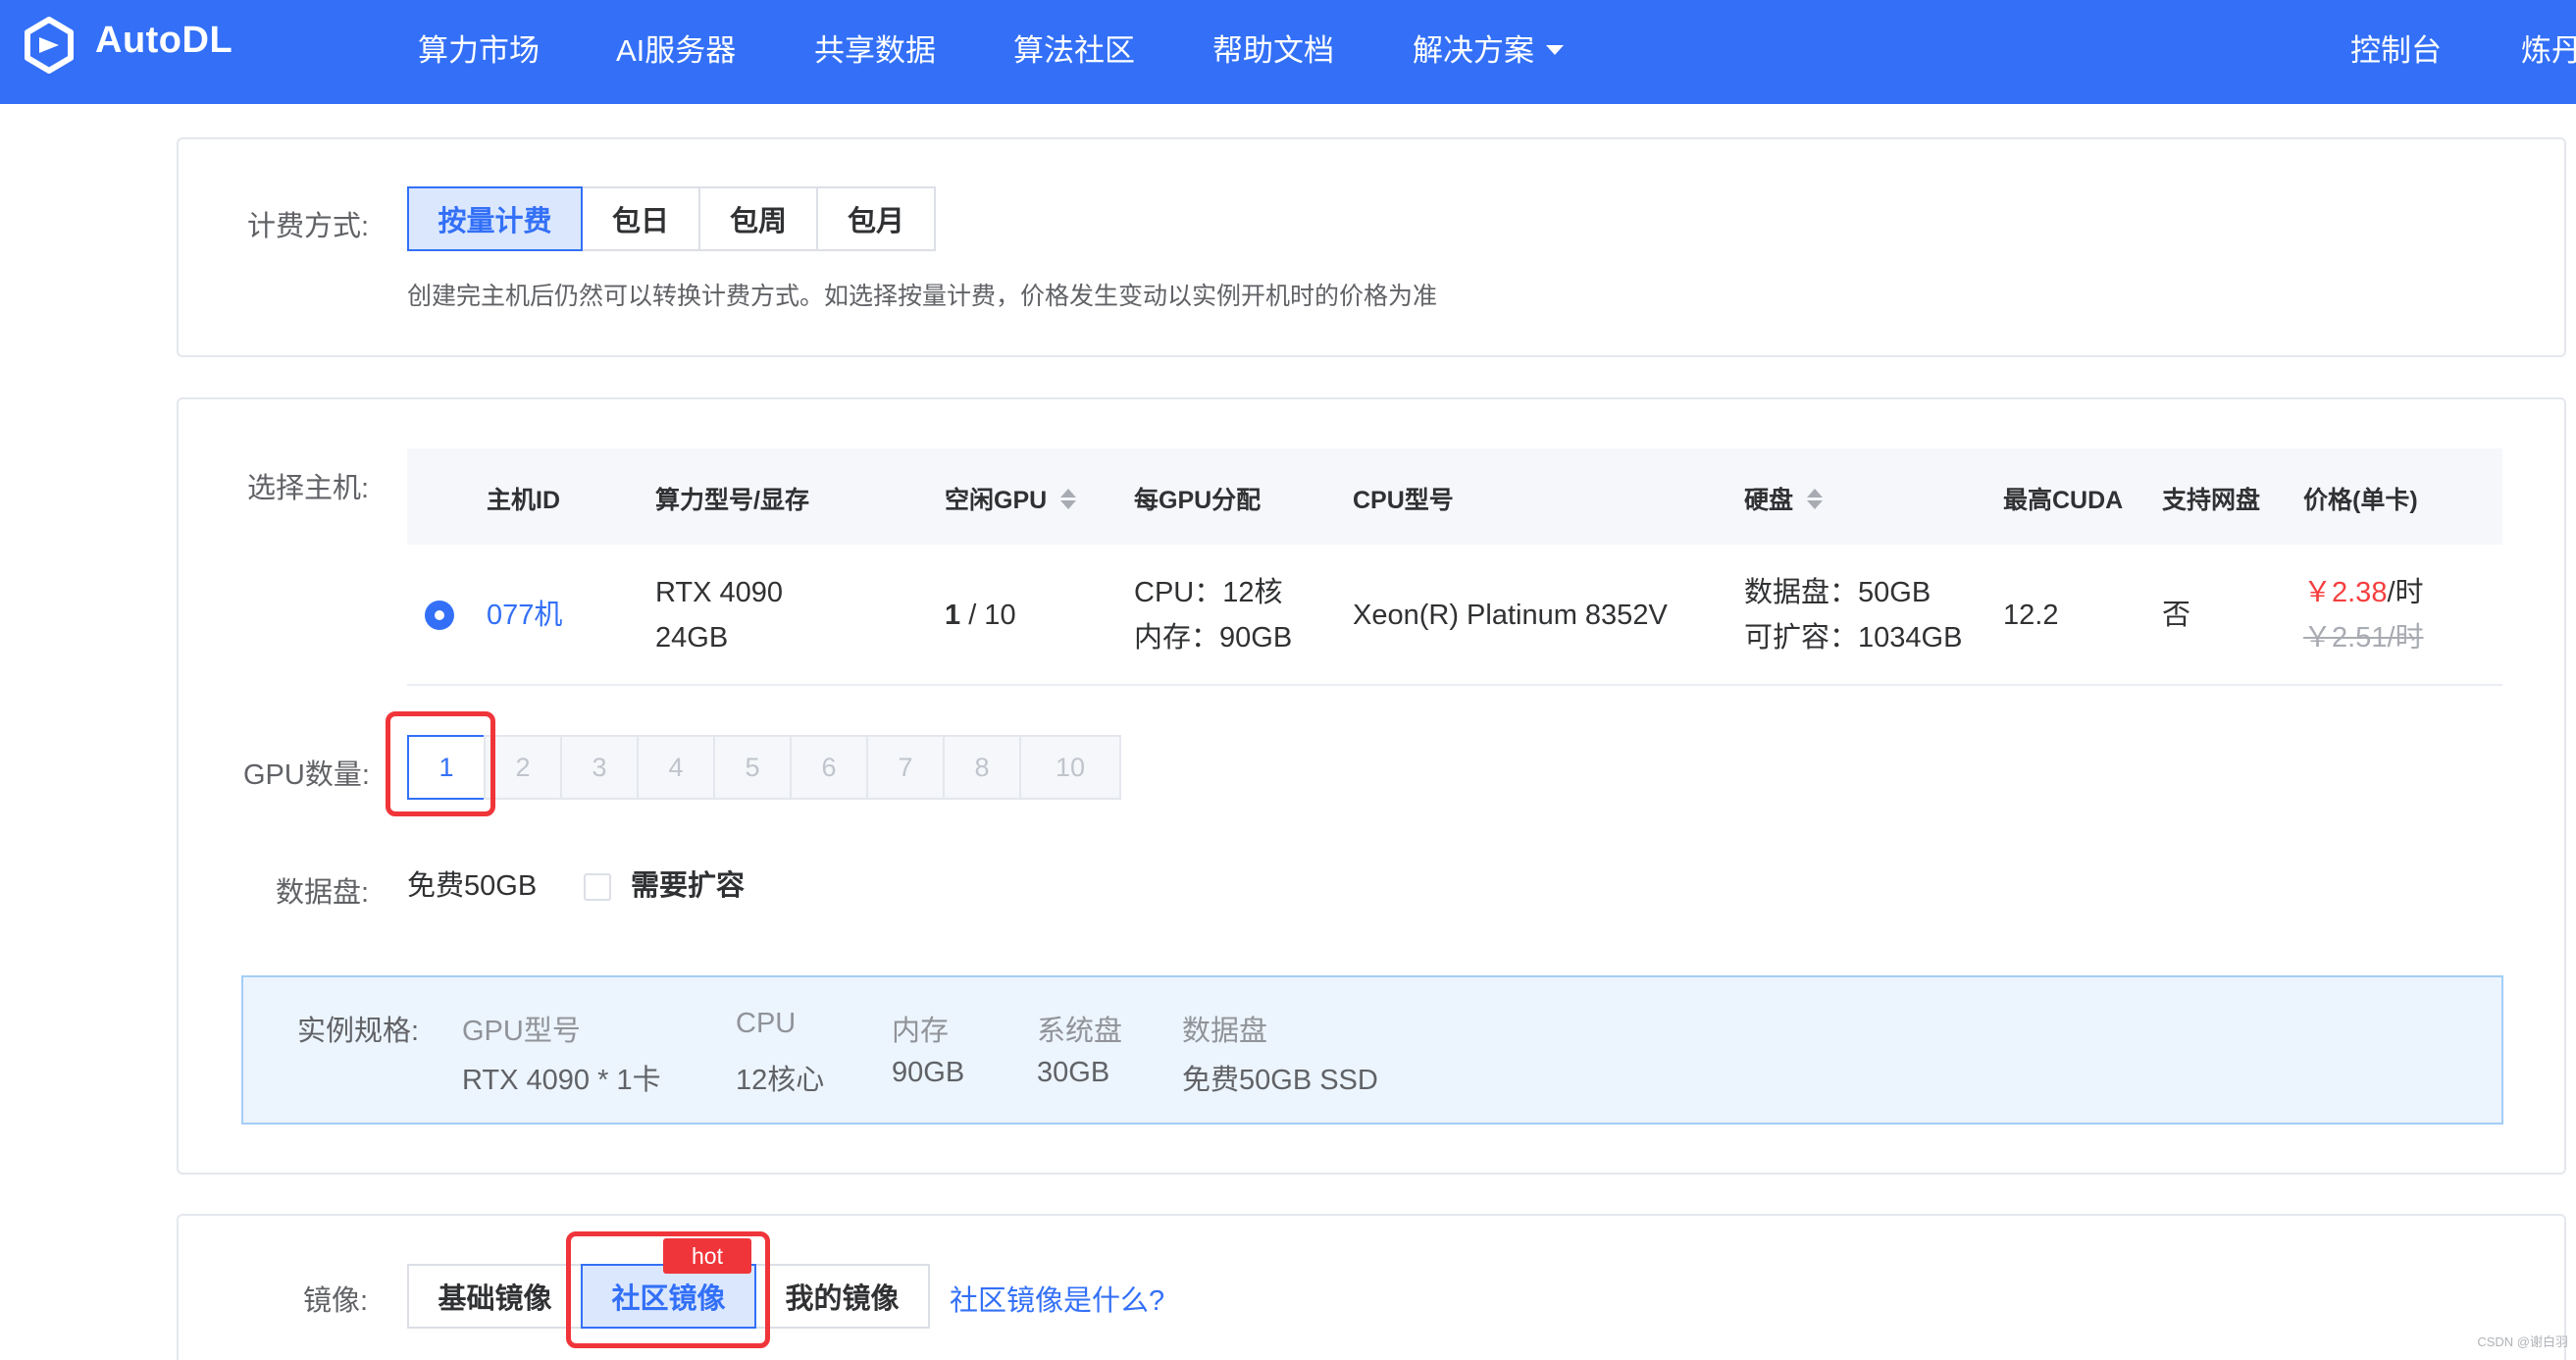  What do you see at coordinates (1769, 500) in the screenshot?
I see `col-disk-label: 硬盘` at bounding box center [1769, 500].